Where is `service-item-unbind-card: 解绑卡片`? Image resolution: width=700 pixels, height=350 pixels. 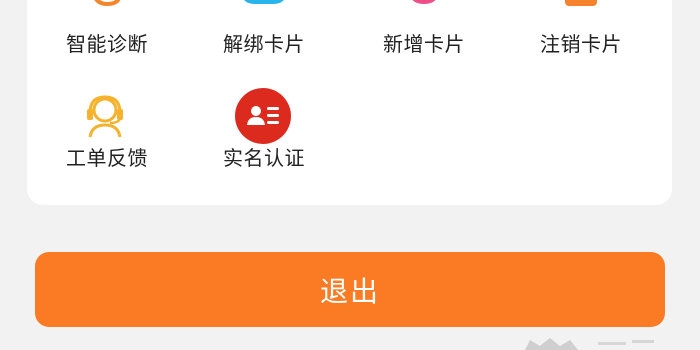
service-item-unbind-card: 解绑卡片 is located at coordinates (264, 30).